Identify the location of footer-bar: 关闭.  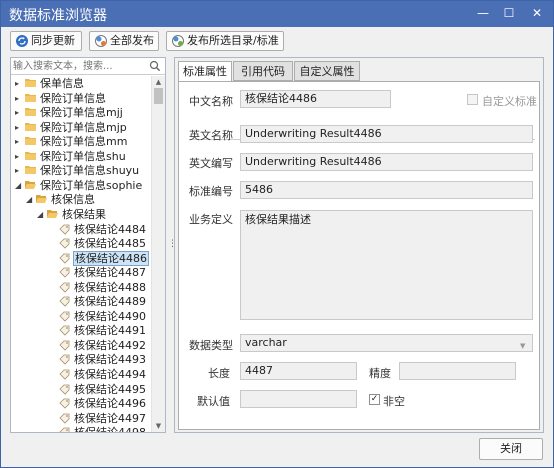
(277, 450).